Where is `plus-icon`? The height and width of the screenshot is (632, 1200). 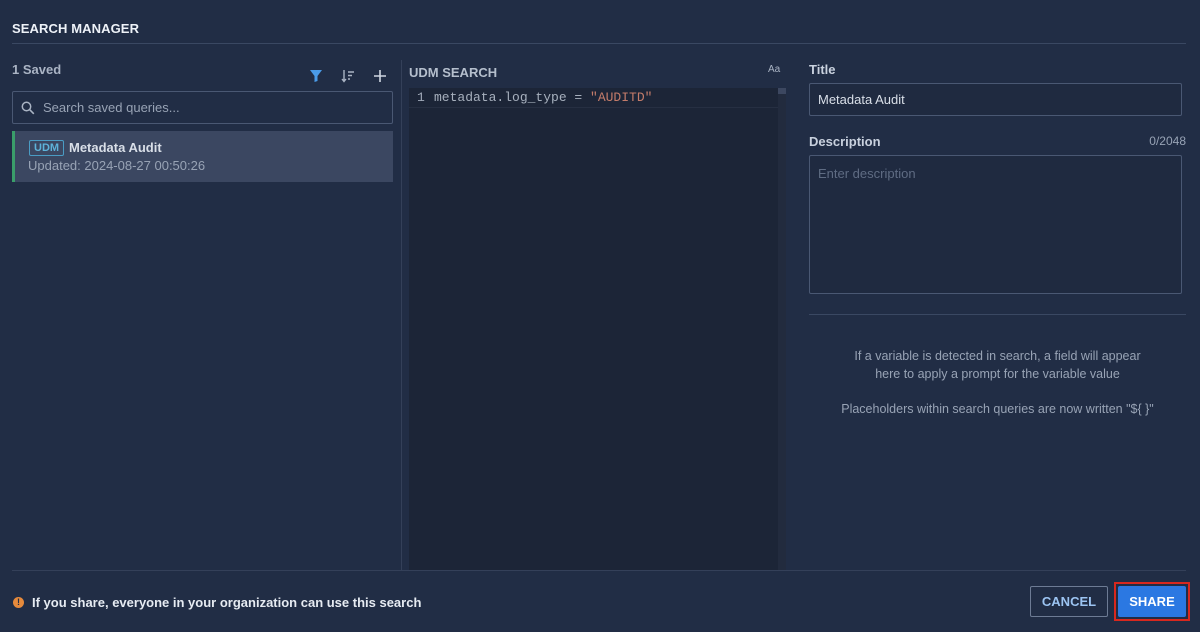 plus-icon is located at coordinates (380, 76).